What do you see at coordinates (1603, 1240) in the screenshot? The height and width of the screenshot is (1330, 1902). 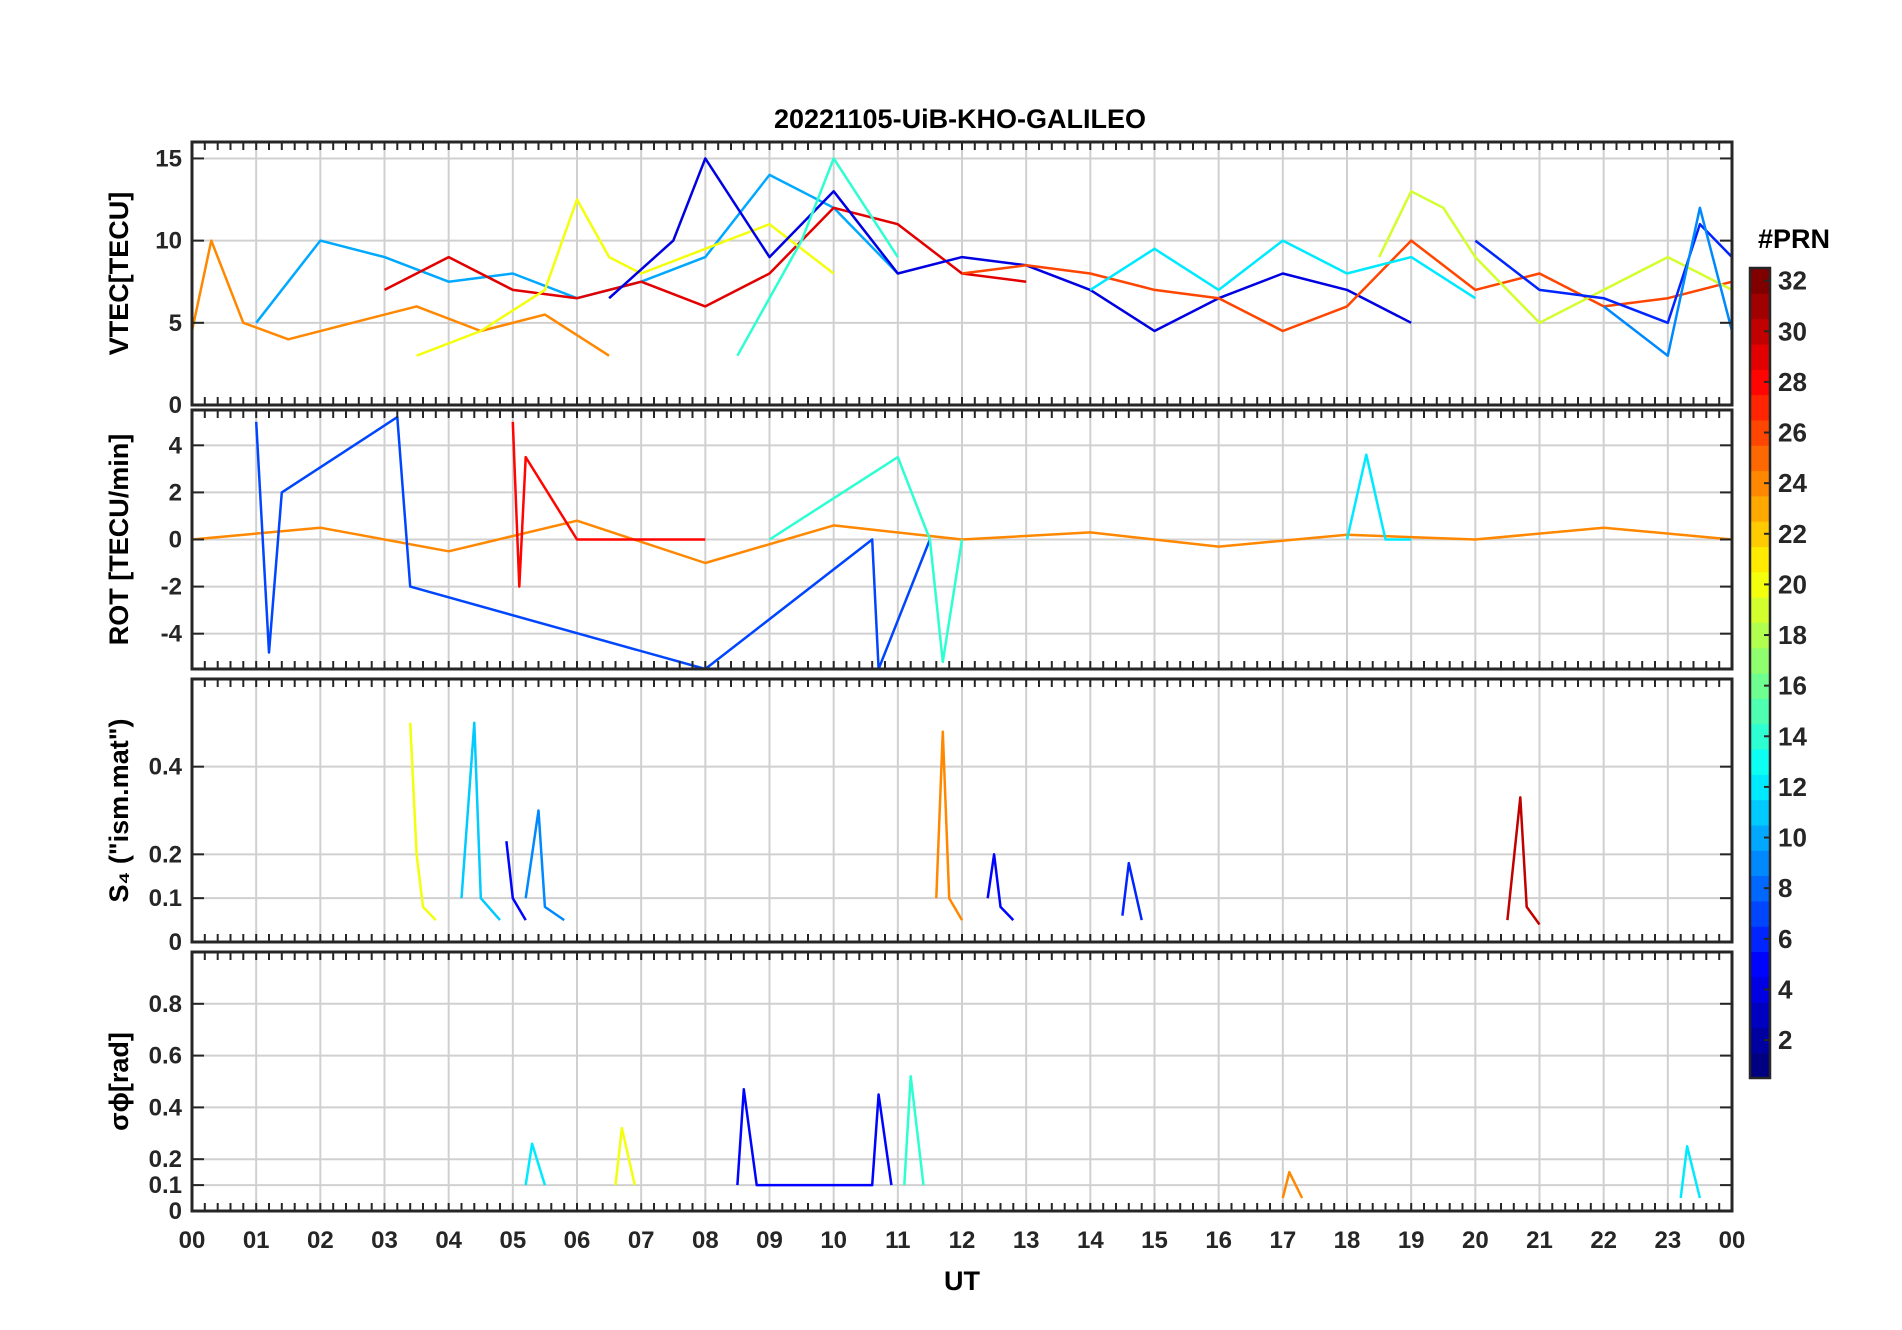 I see `x-tick-label: 22` at bounding box center [1603, 1240].